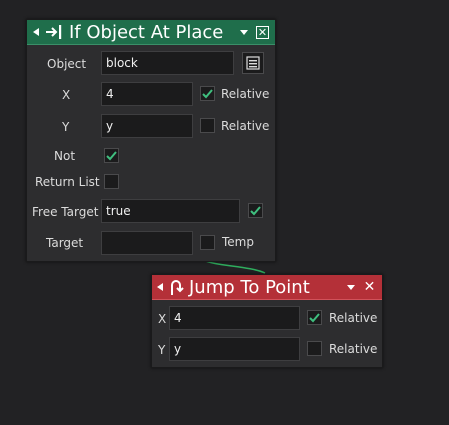 The height and width of the screenshot is (425, 449). I want to click on not-checkbox, so click(111, 155).